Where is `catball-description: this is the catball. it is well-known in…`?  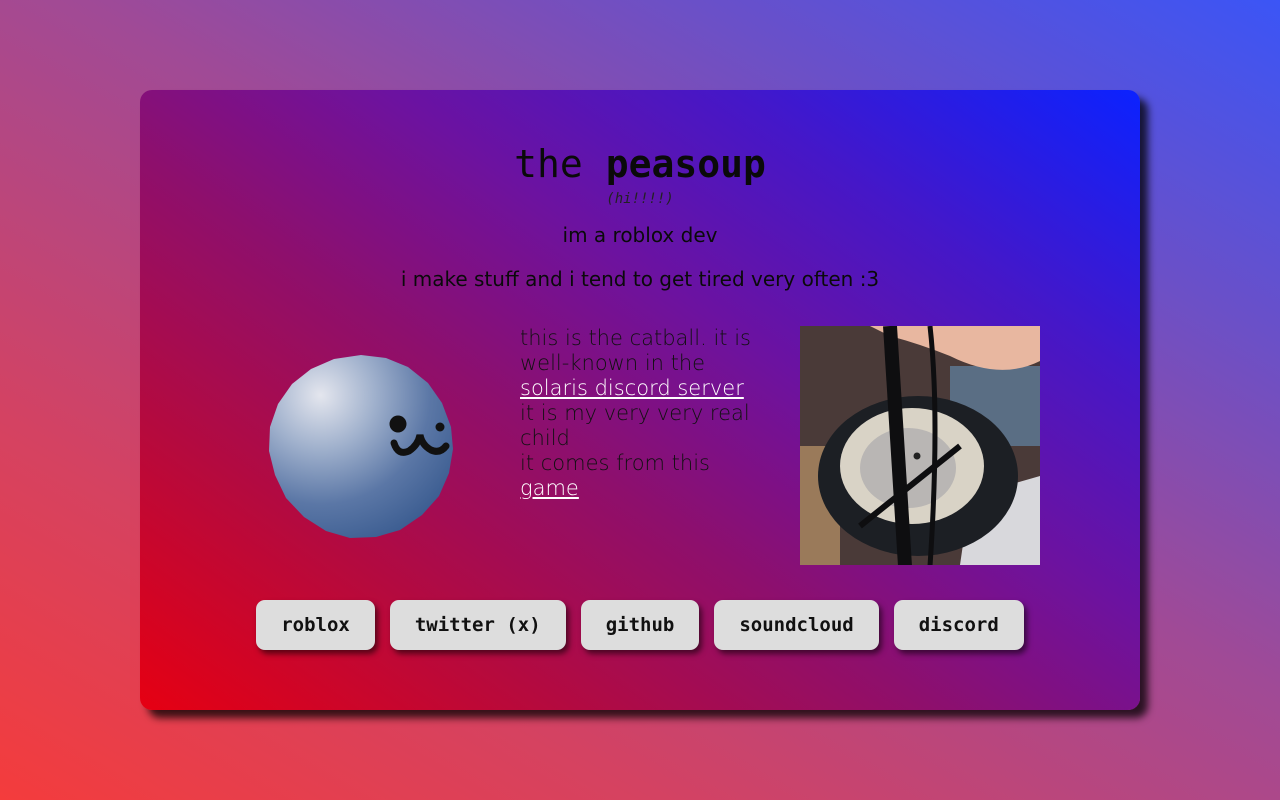 catball-description: this is the catball. it is well-known in… is located at coordinates (645, 413).